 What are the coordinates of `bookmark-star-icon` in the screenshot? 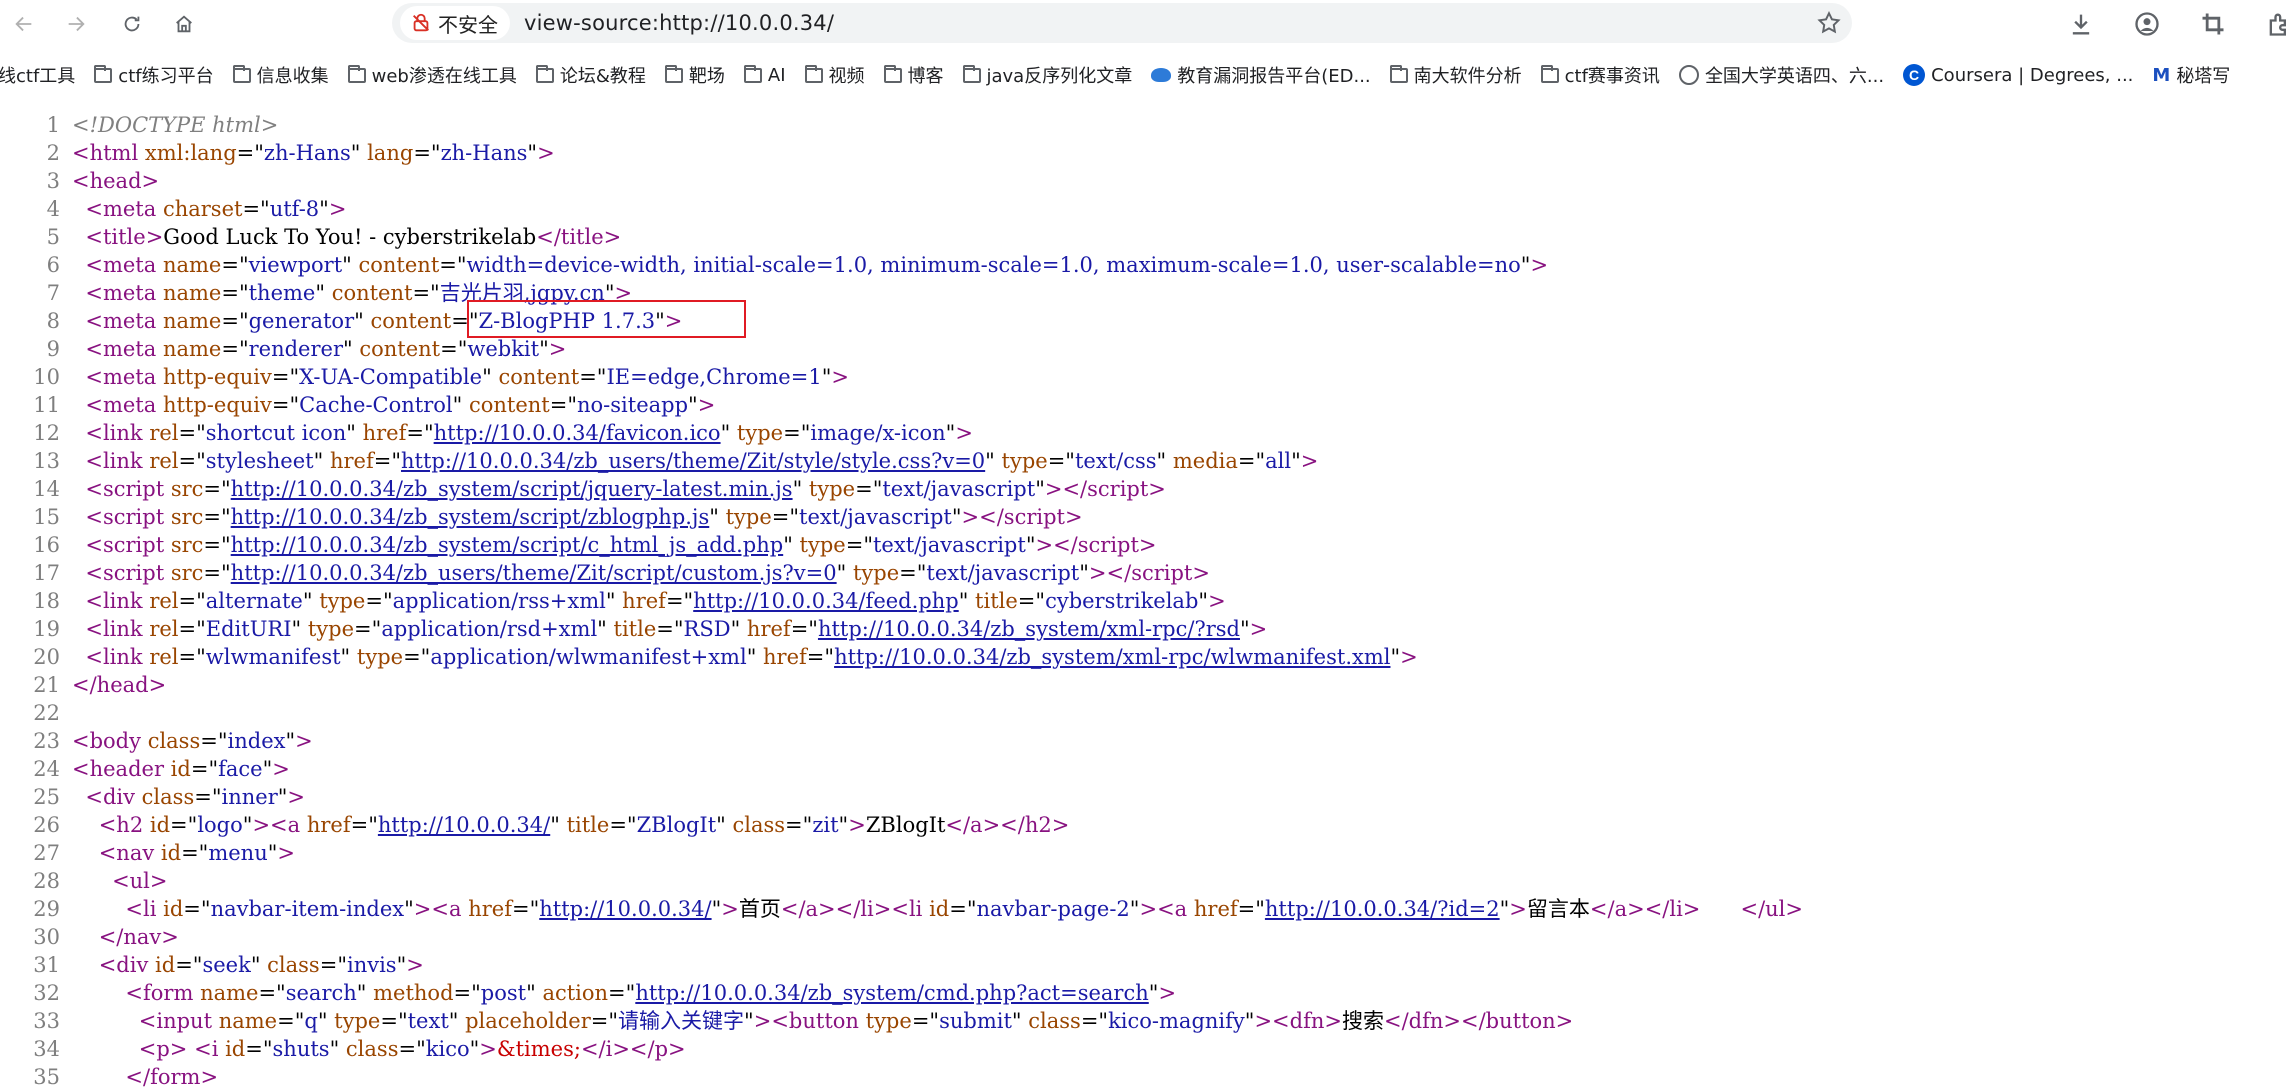 It's located at (1829, 23).